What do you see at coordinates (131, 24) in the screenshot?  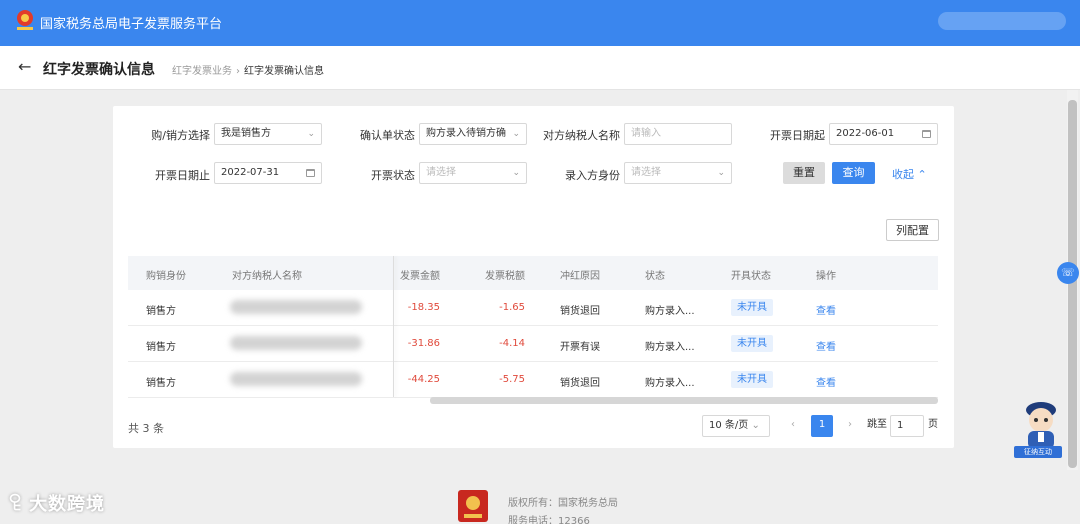 I see `app-title: 国家税务总局电子发票服务平台` at bounding box center [131, 24].